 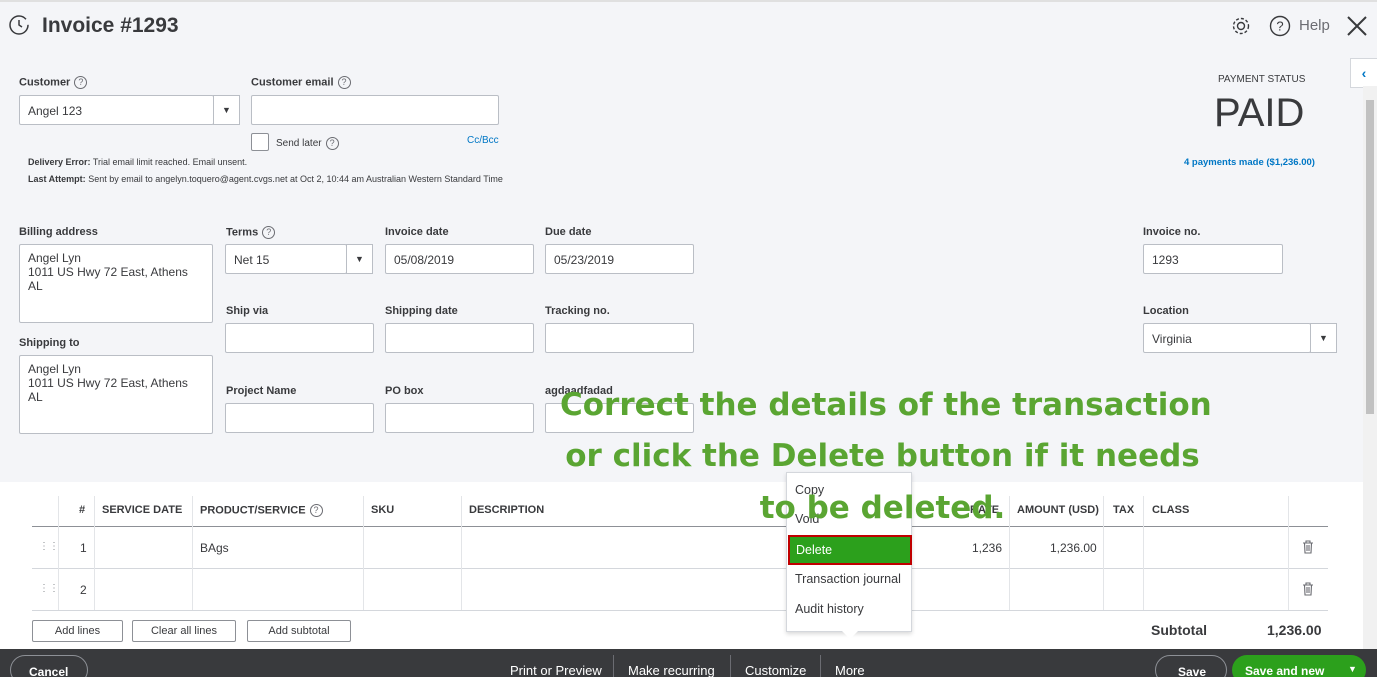 I want to click on menu-item-transaction-journal: Transaction journal, so click(x=848, y=579).